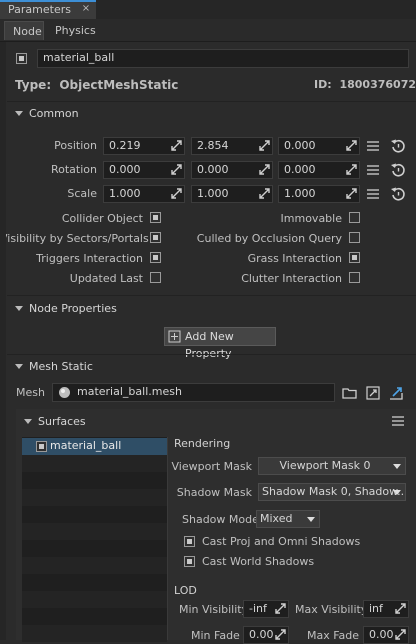  What do you see at coordinates (319, 194) in the screenshot?
I see `scale-z-input: 1.000` at bounding box center [319, 194].